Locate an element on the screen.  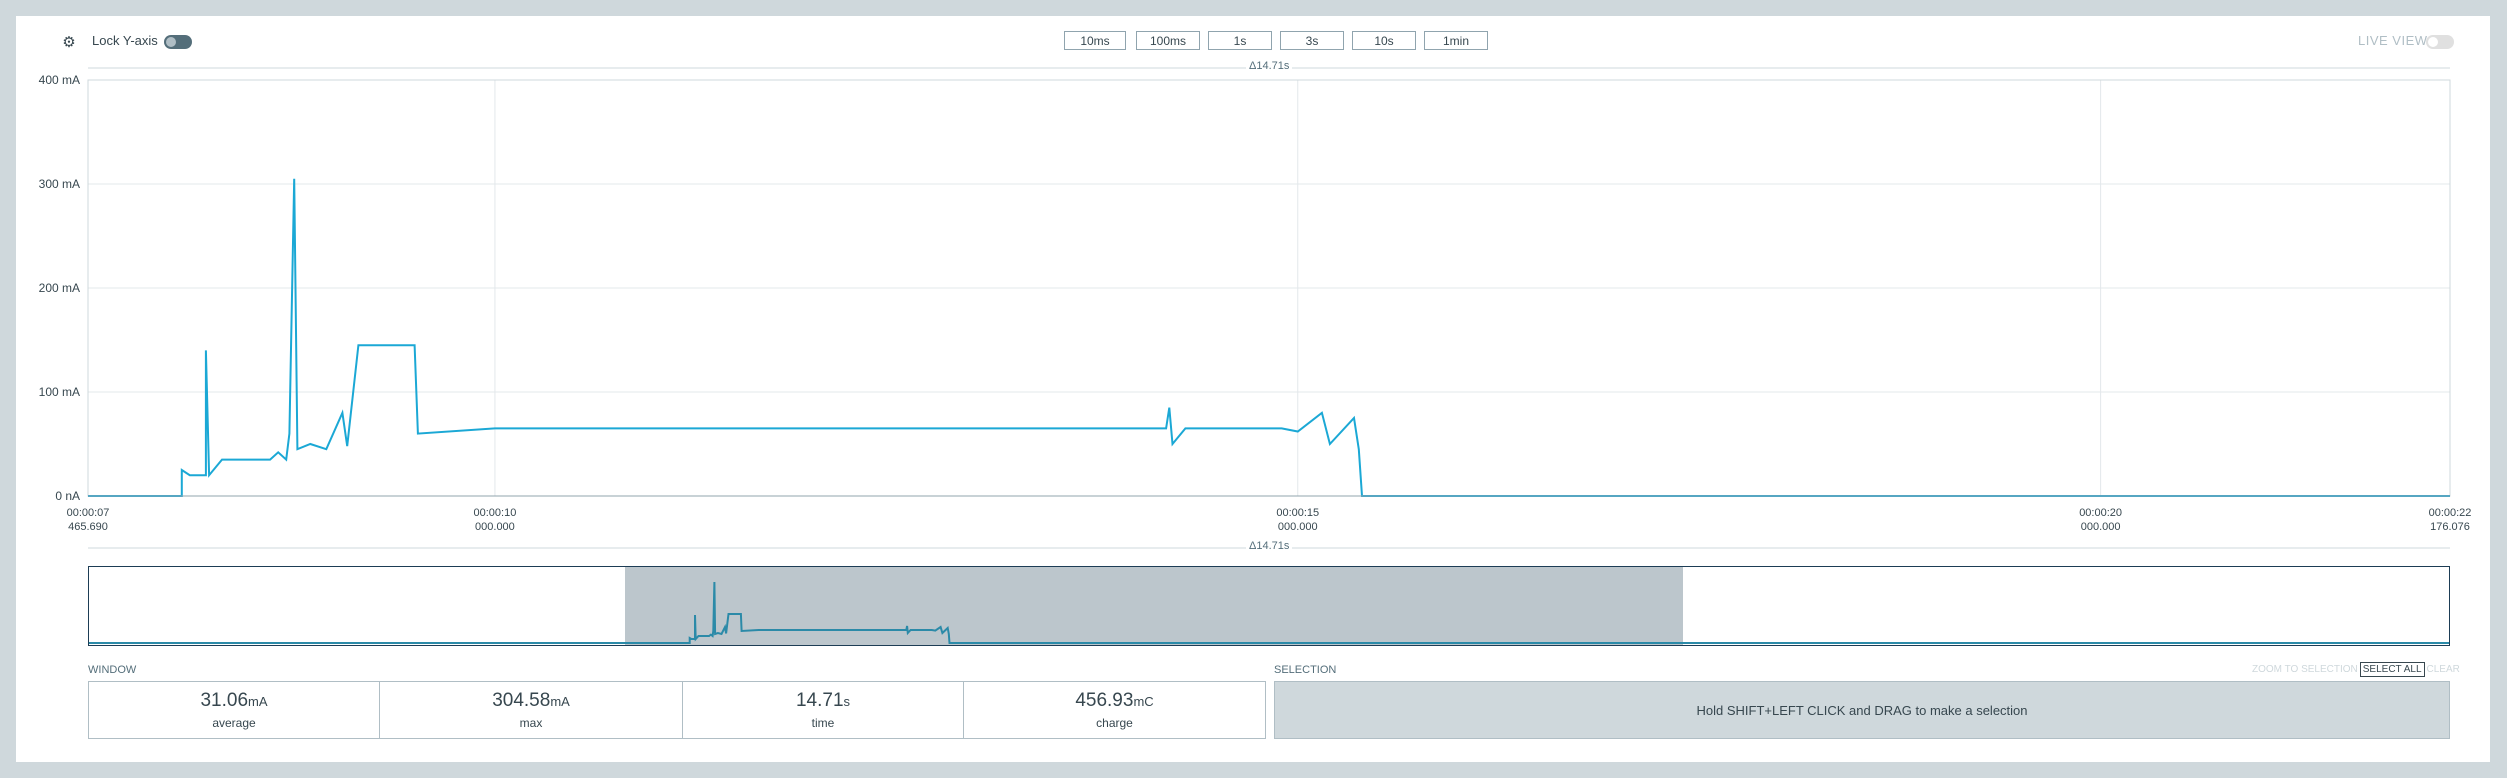
y-tick-label: 100 mA is located at coordinates (59, 392).